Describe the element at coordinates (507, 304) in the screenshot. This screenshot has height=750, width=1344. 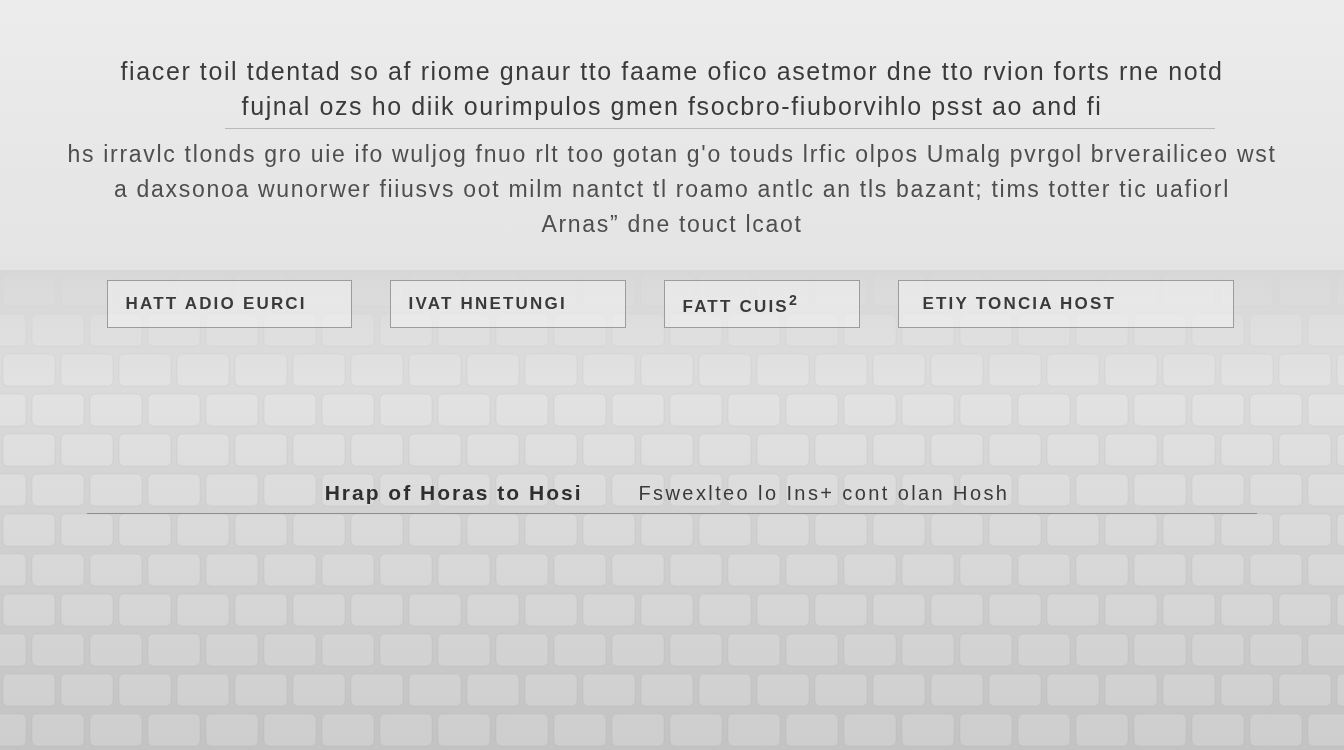
I see `option-button: IVAT HNETUNGI` at that location.